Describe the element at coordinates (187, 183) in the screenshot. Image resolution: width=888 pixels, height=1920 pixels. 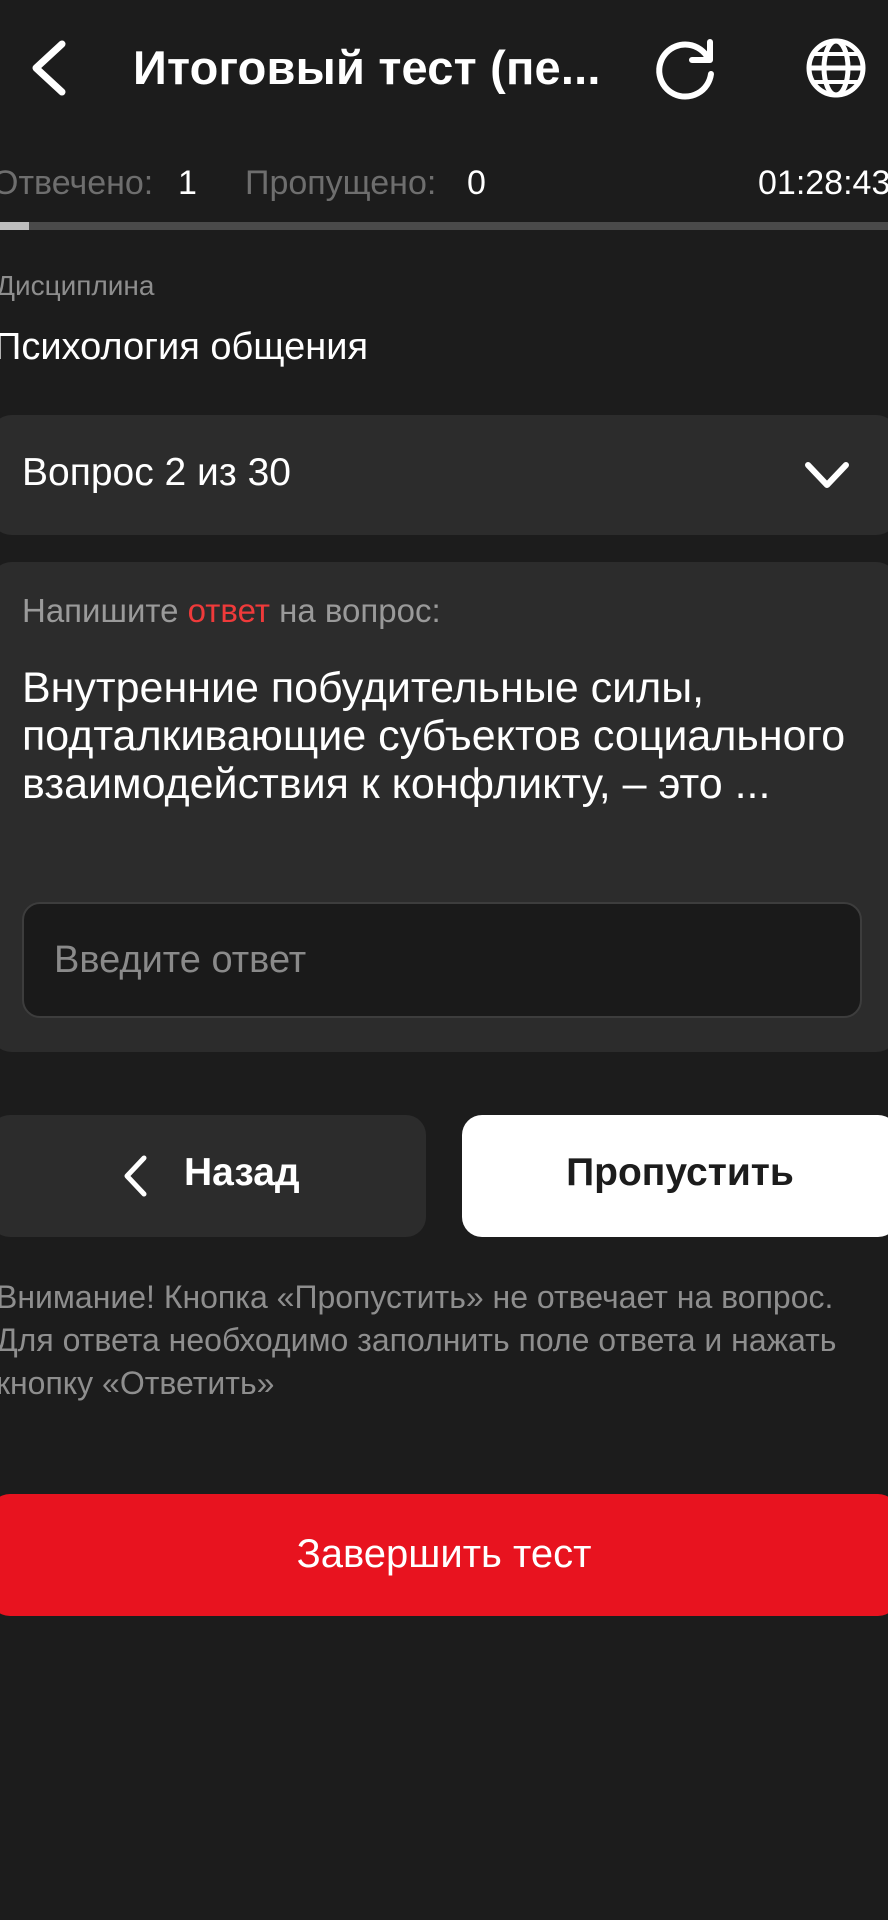
I see `answered-count: 1` at that location.